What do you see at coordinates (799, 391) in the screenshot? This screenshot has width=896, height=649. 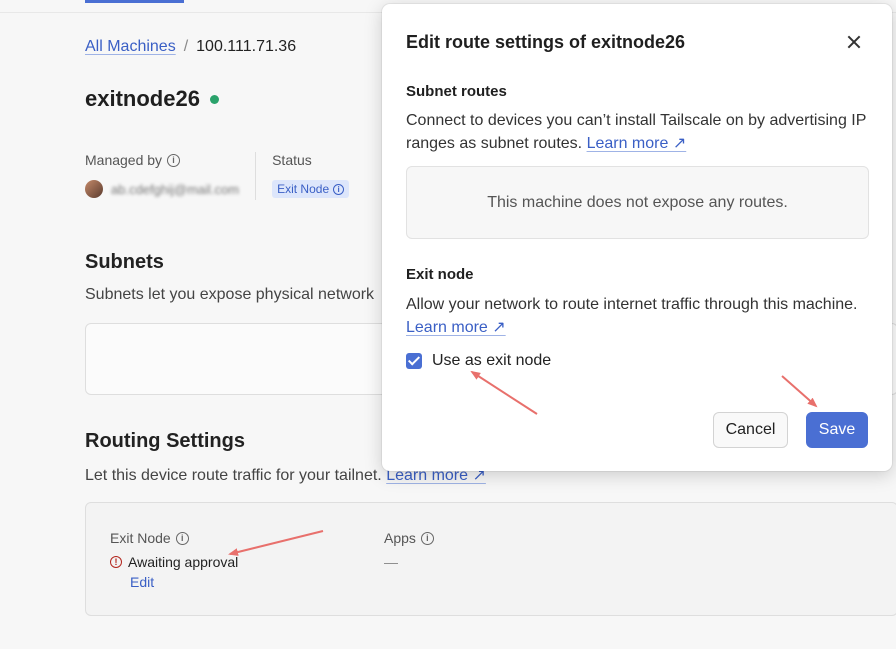 I see `arrow-to-save` at bounding box center [799, 391].